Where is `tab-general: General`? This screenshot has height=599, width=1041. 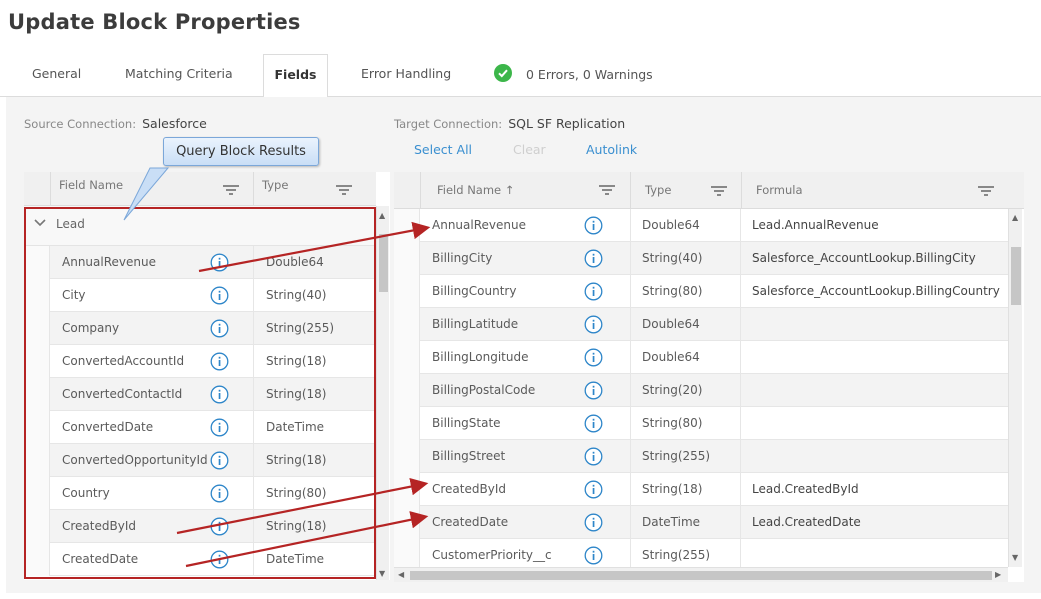
tab-general: General is located at coordinates (56, 75).